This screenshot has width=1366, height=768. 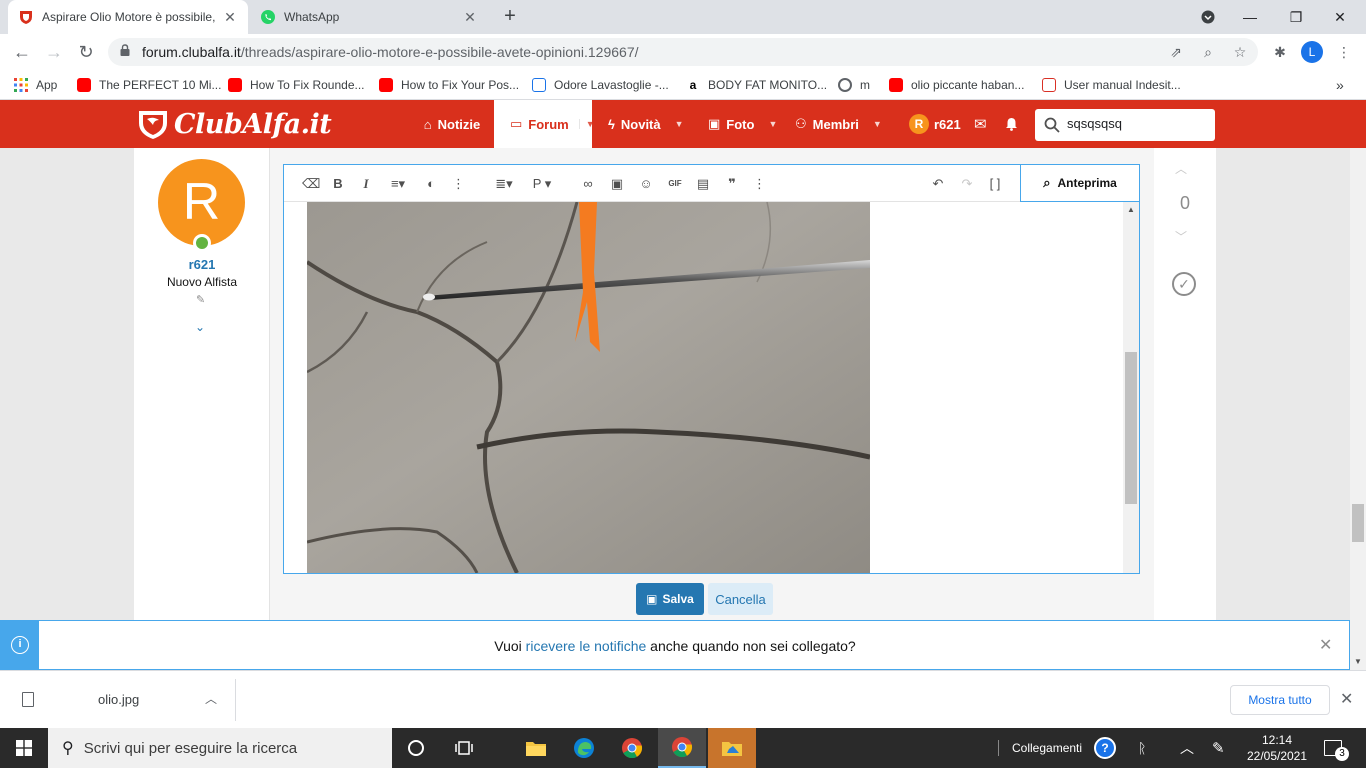 What do you see at coordinates (1047, 748) in the screenshot?
I see `tray-connections: Collegamenti` at bounding box center [1047, 748].